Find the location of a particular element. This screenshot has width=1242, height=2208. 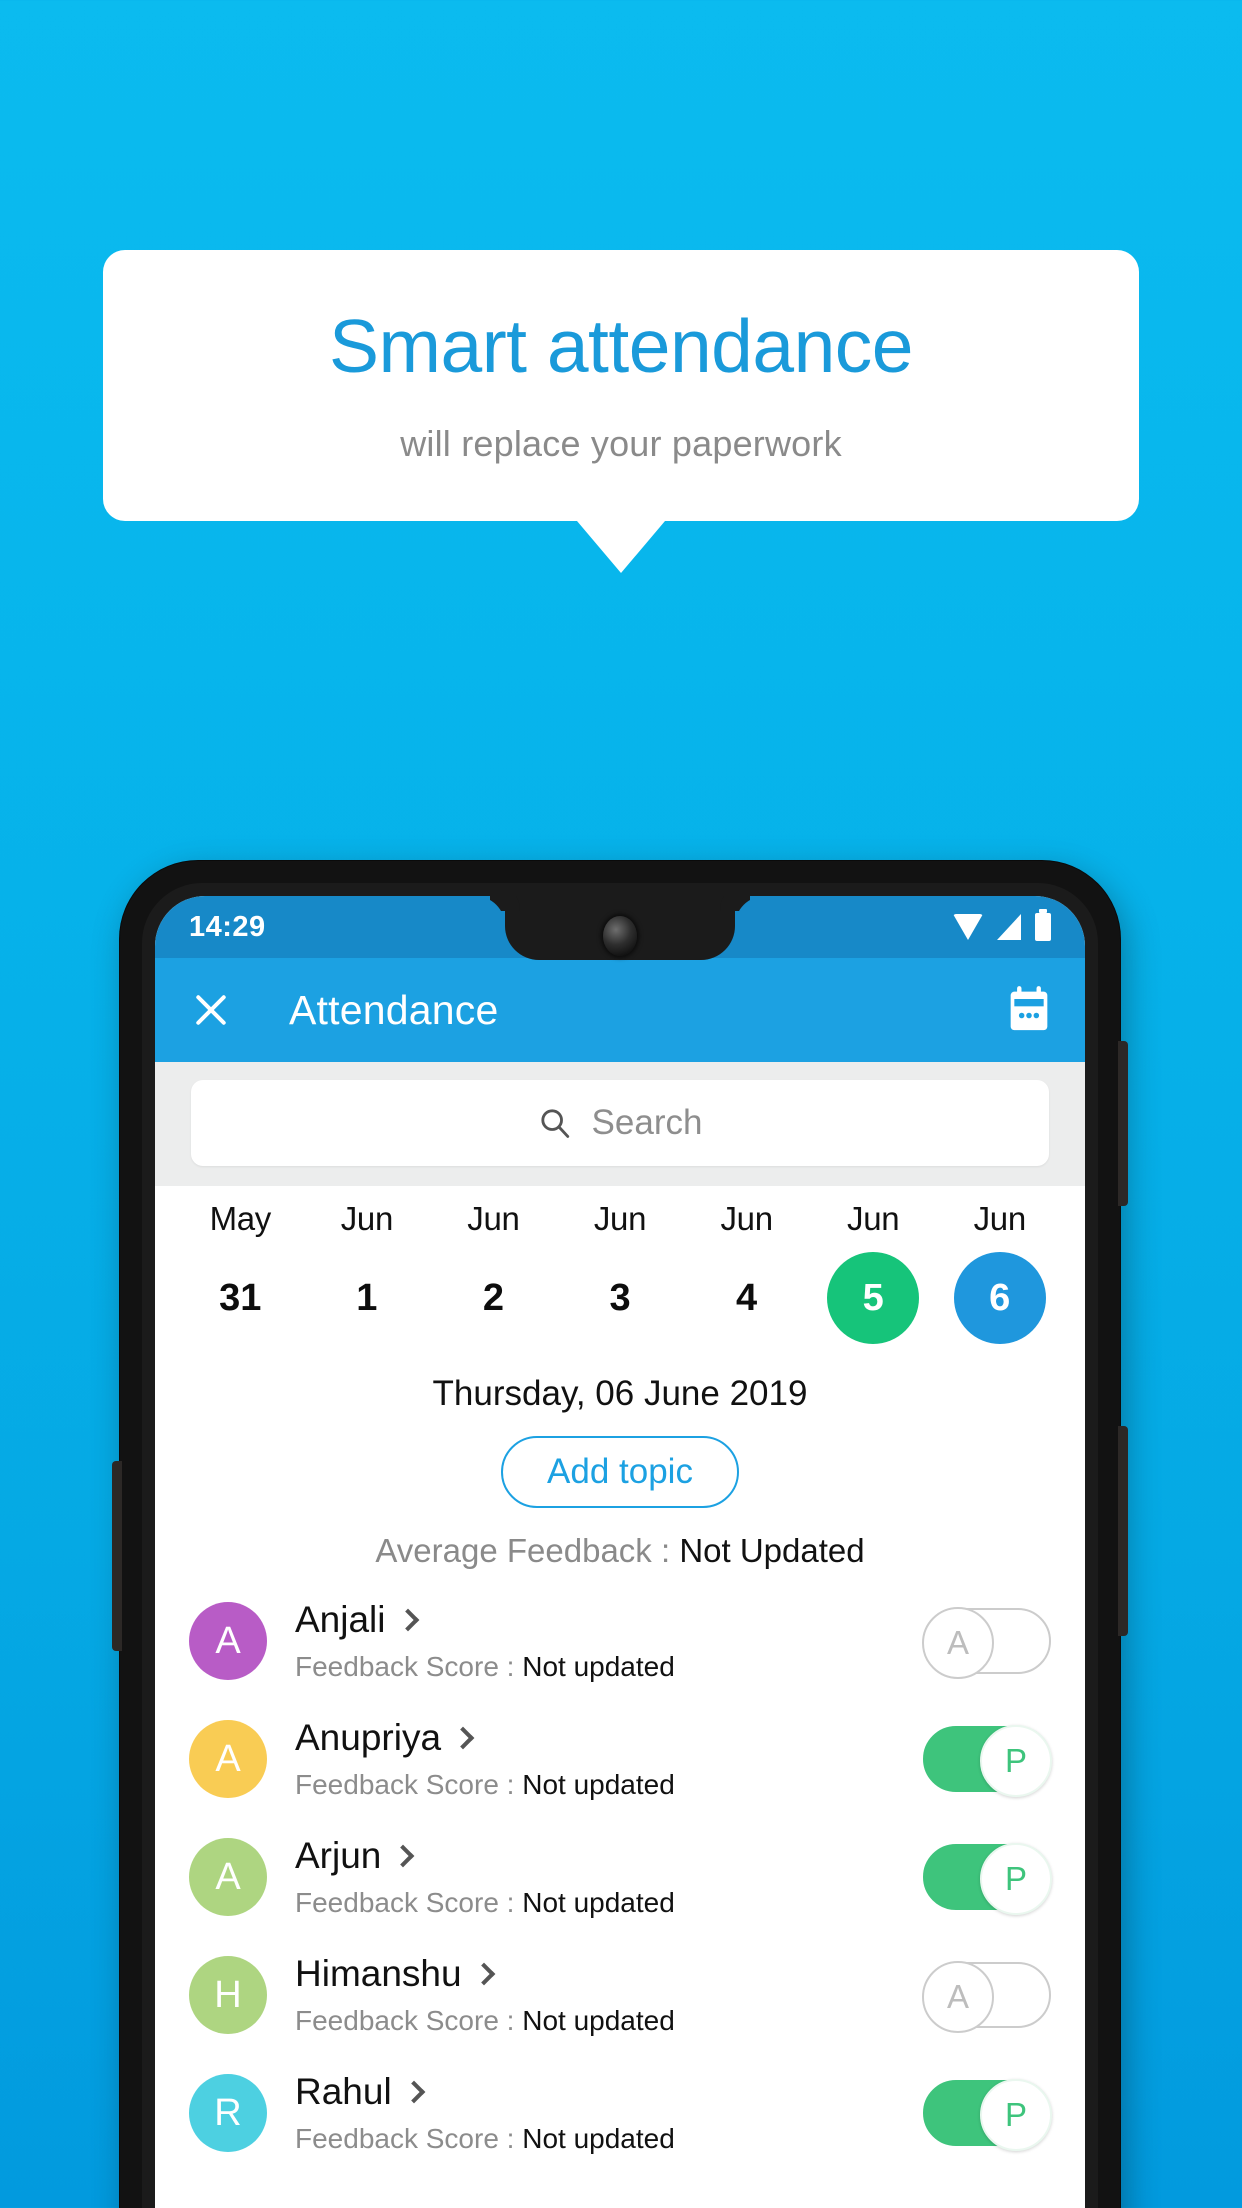

app-bar: Attendance is located at coordinates (620, 1010).